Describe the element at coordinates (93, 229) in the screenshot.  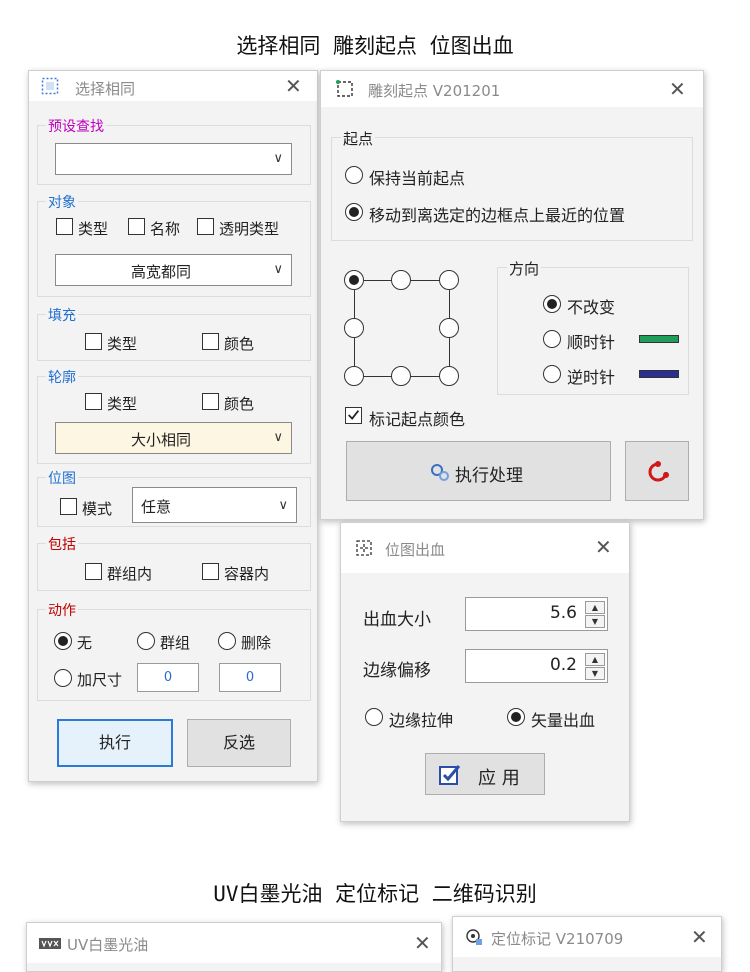
I see `object-type-label: 类型` at that location.